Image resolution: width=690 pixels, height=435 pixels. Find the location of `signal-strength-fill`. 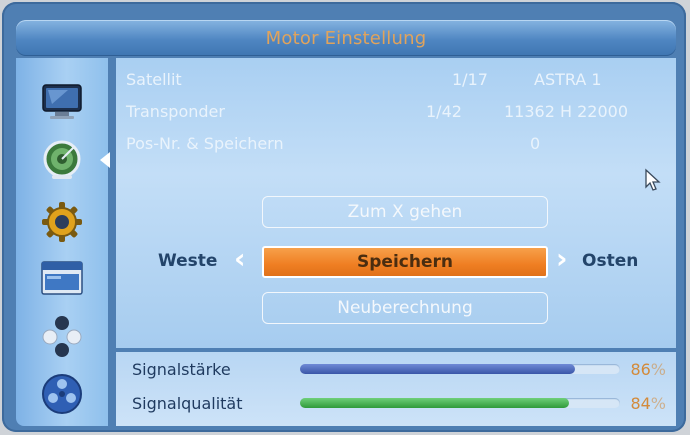

signal-strength-fill is located at coordinates (438, 369).